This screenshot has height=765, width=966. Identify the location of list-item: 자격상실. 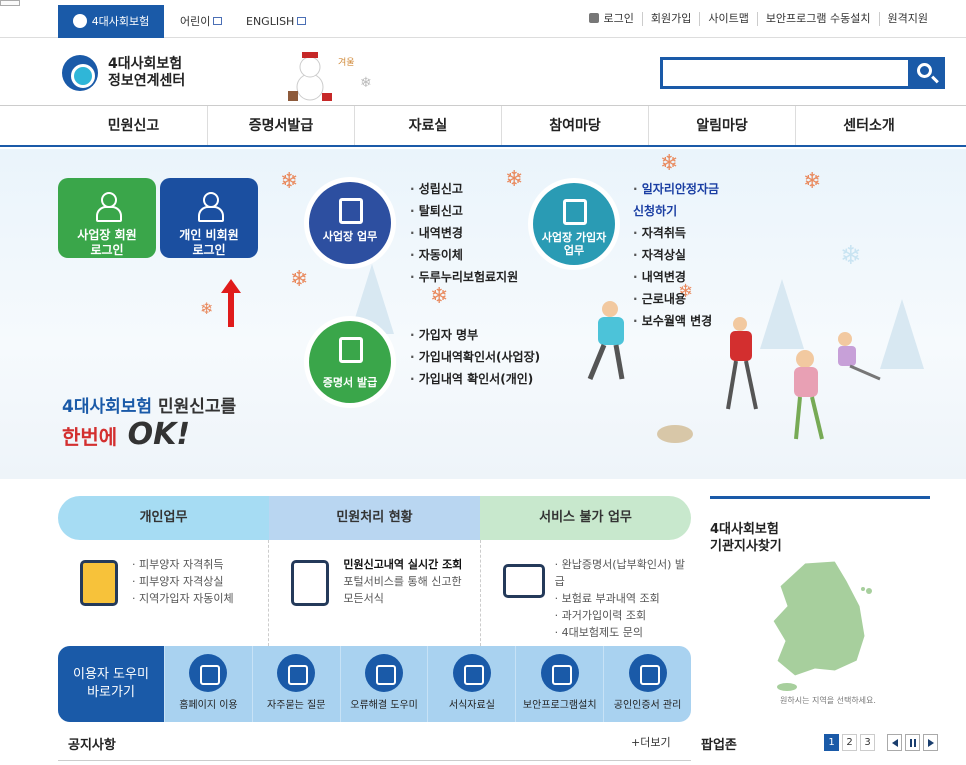
(676, 255).